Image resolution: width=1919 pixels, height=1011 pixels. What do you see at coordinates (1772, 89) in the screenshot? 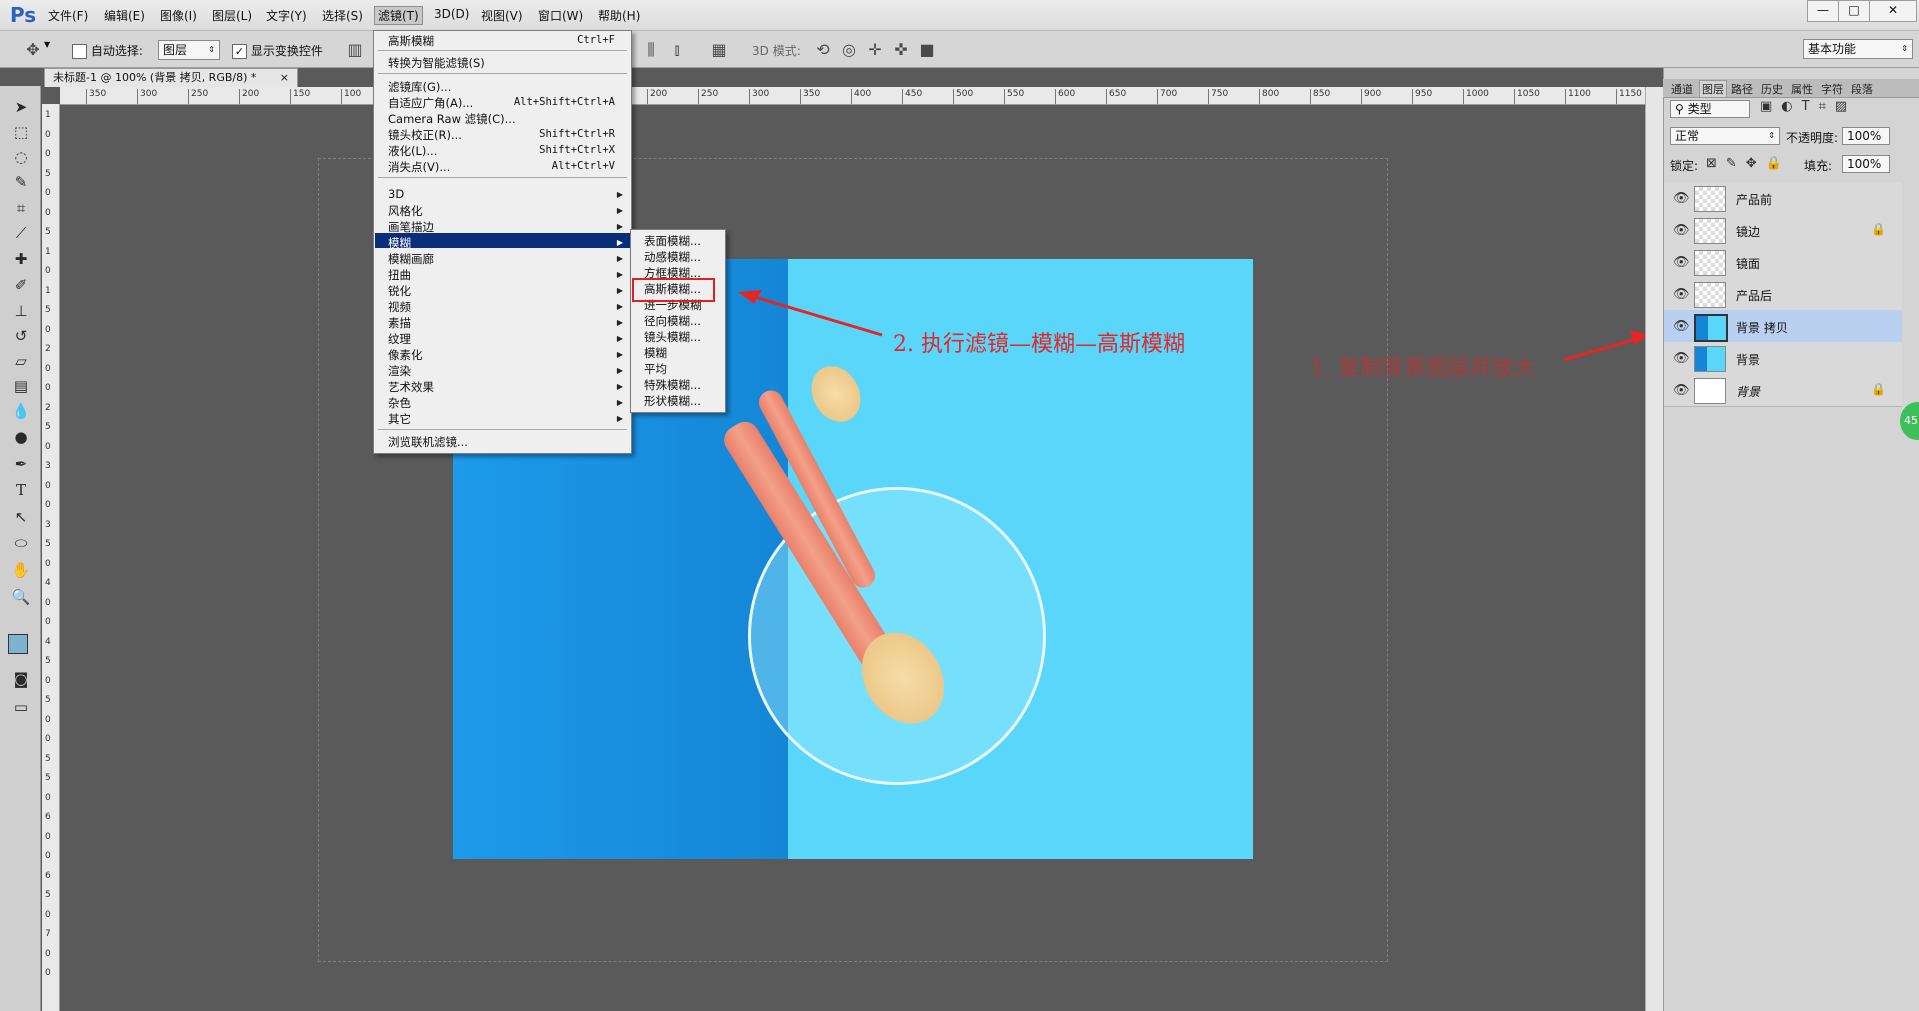
I see `tab-history: 历史` at bounding box center [1772, 89].